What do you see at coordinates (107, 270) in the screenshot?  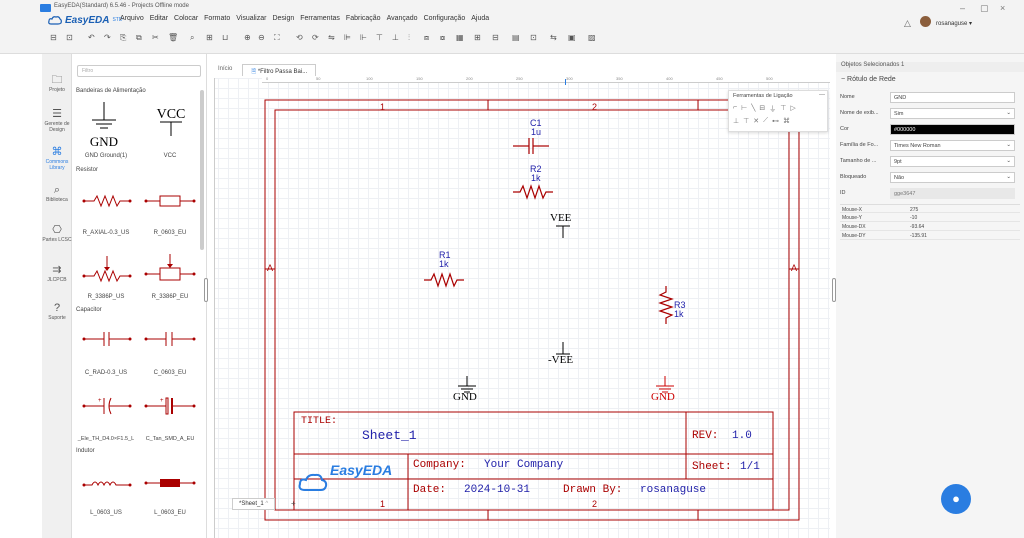 I see `pot-us-icon` at bounding box center [107, 270].